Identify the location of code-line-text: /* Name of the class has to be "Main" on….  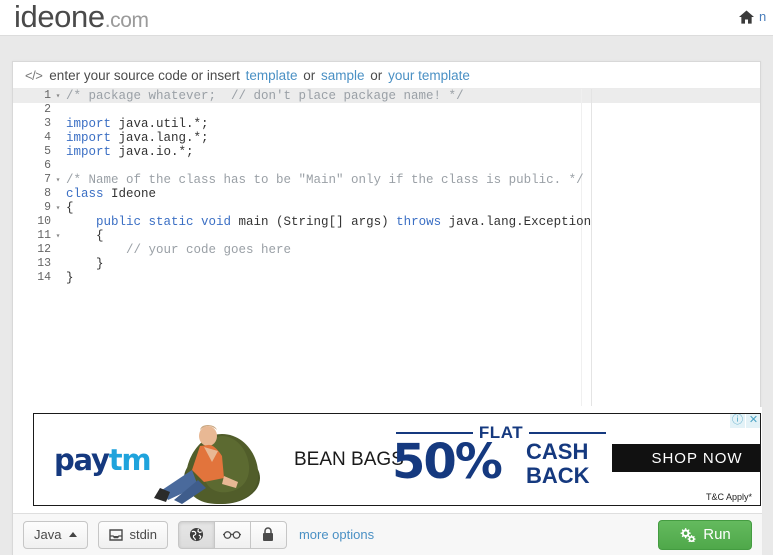
(411, 180).